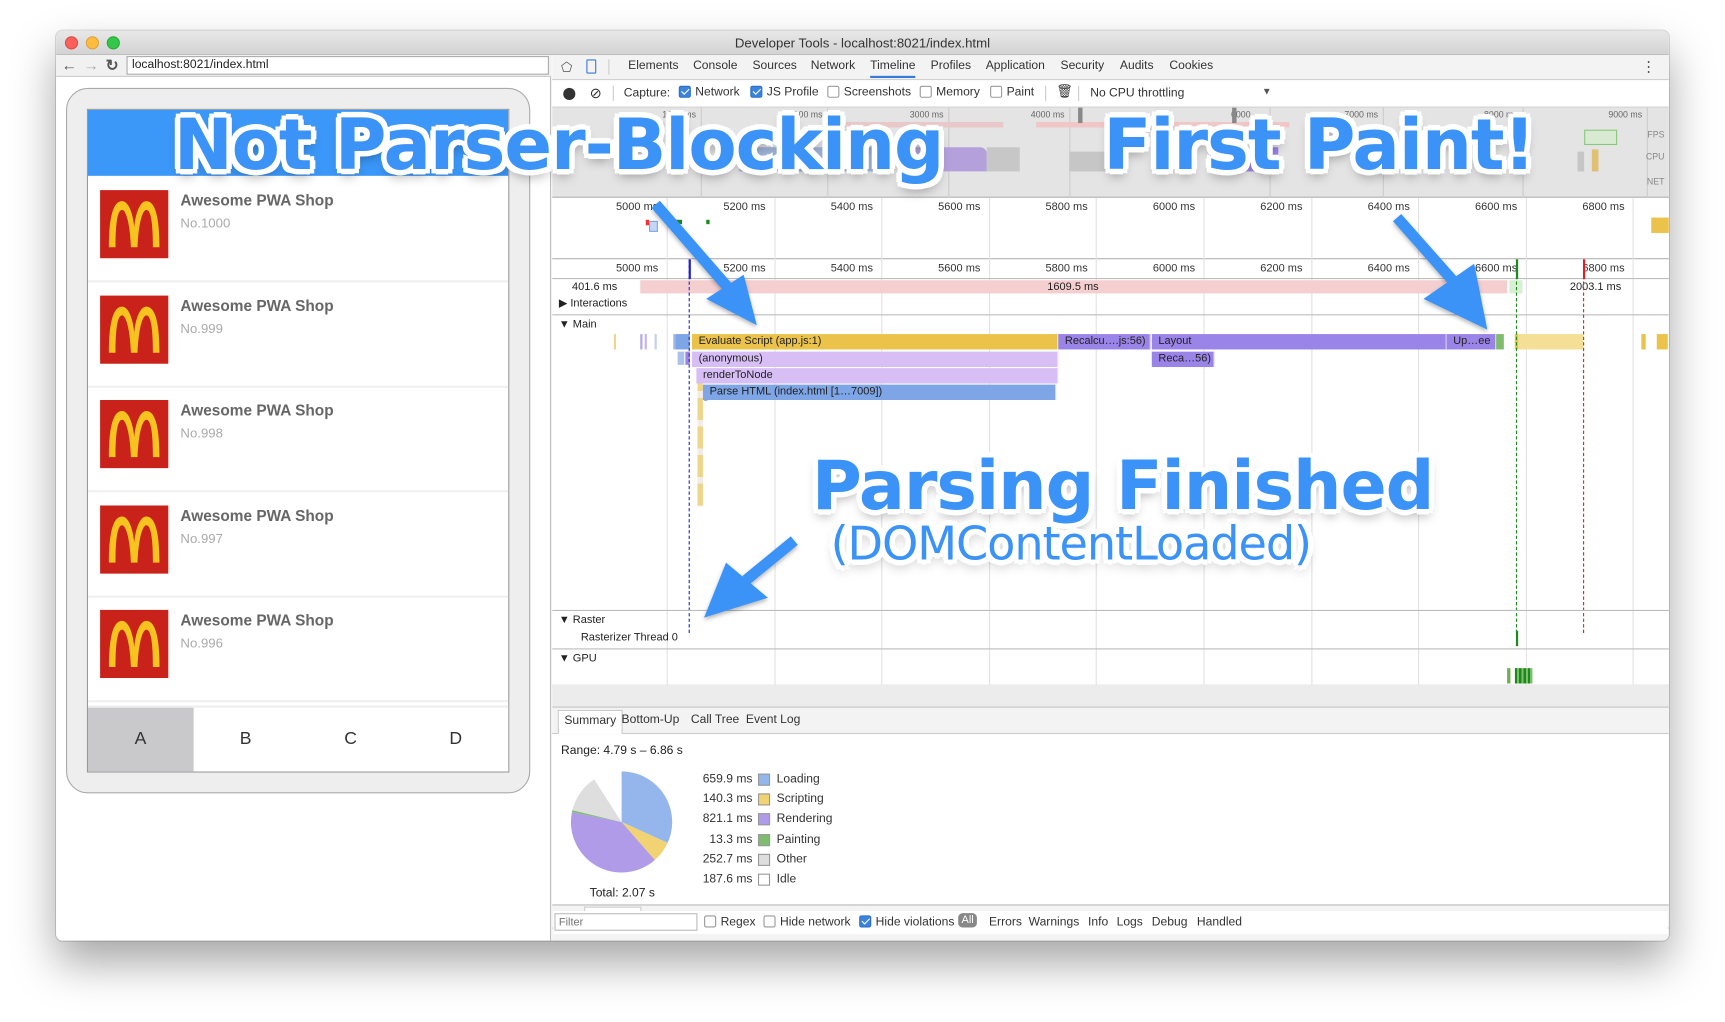 The width and height of the screenshot is (1725, 1022). What do you see at coordinates (593, 304) in the screenshot?
I see `interactions-section: ▶ Interactions` at bounding box center [593, 304].